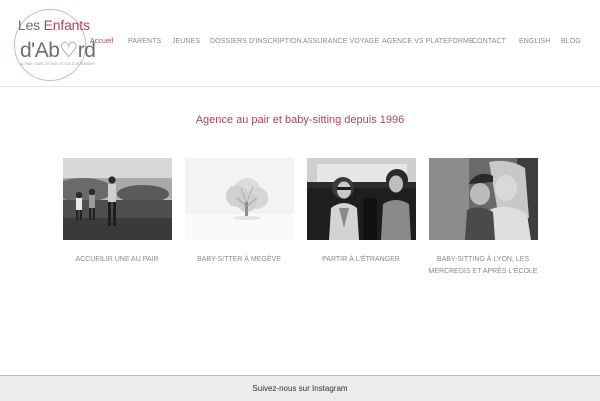  Describe the element at coordinates (341, 41) in the screenshot. I see `nav-item-assurance-voyage: ASSURANCE VOYAGE` at that location.